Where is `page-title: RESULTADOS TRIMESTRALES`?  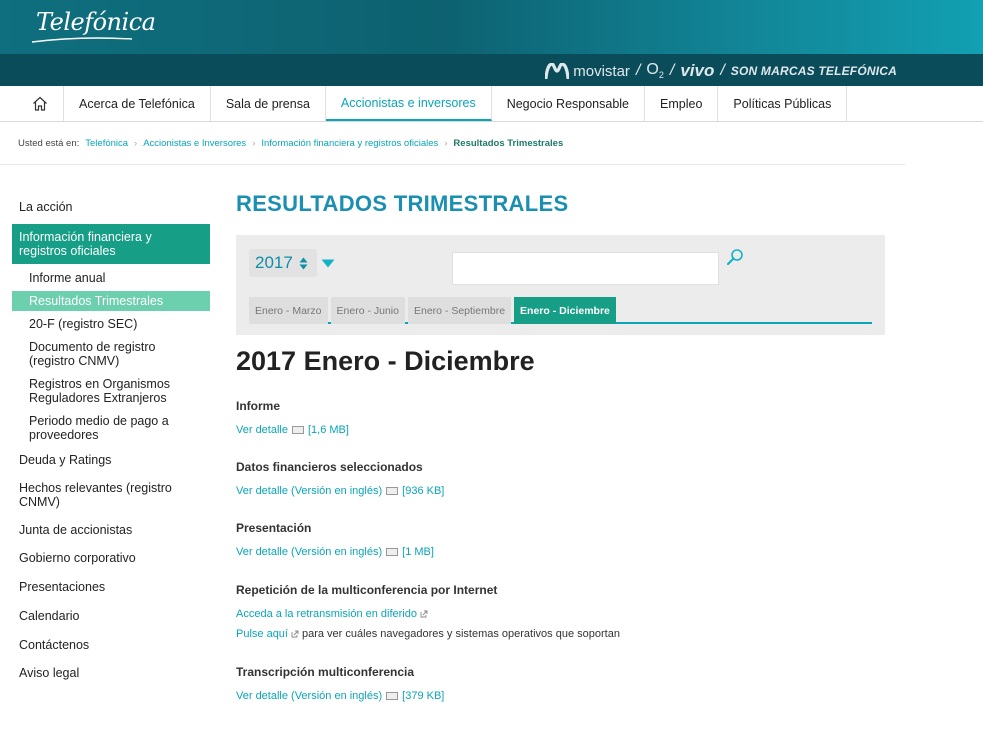 page-title: RESULTADOS TRIMESTRALES is located at coordinates (402, 203).